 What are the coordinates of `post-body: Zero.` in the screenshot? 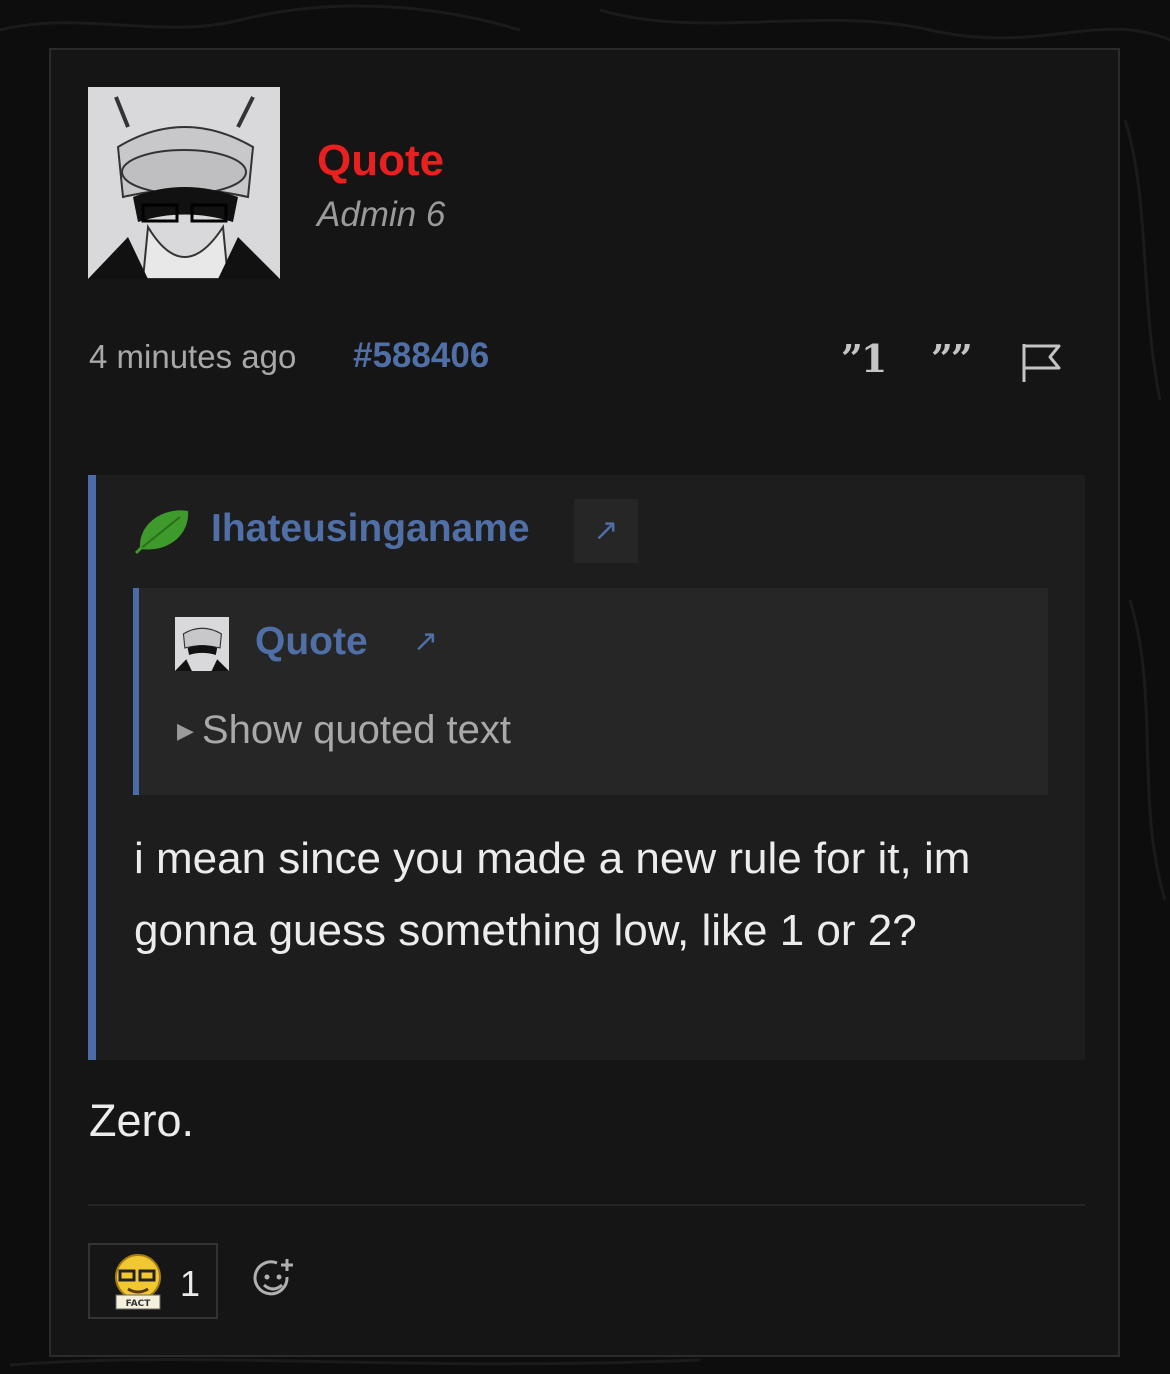 It's located at (142, 1120).